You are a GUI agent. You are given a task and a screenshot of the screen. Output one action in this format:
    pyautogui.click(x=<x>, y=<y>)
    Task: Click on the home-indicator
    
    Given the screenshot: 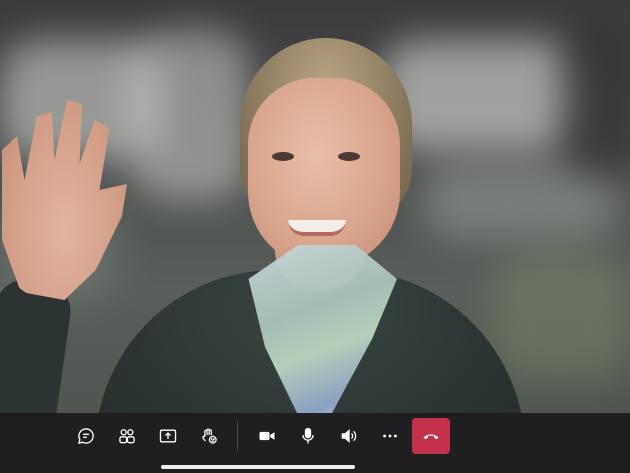 What is the action you would take?
    pyautogui.click(x=258, y=467)
    